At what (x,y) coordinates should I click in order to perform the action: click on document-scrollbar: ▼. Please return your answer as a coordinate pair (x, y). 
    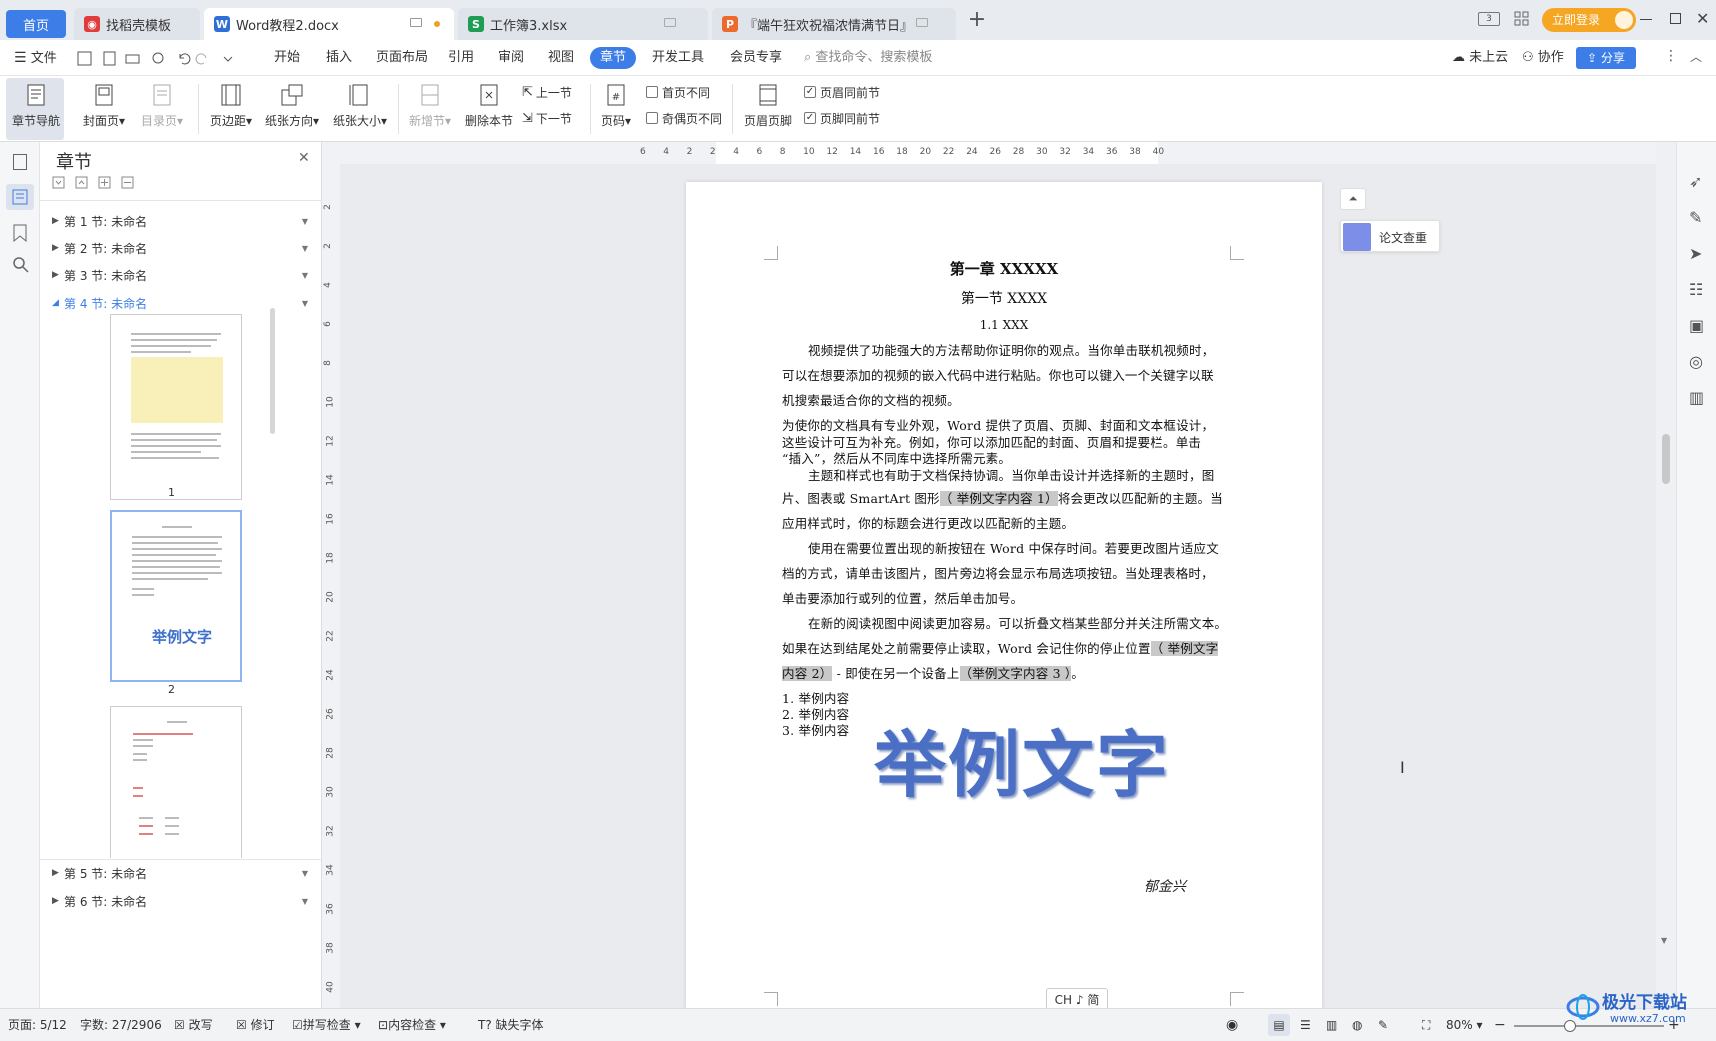
    Looking at the image, I should click on (1666, 575).